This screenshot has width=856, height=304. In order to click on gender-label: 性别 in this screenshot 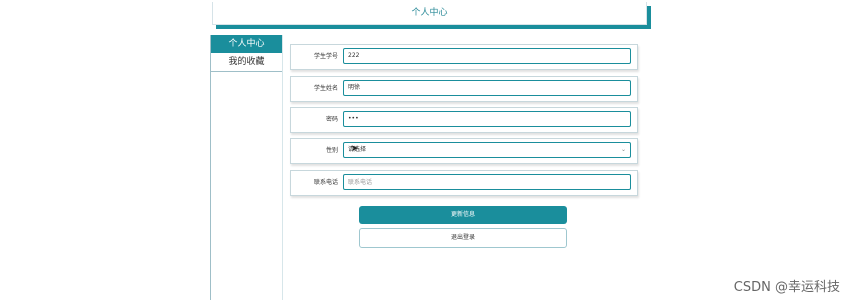, I will do `click(331, 150)`.